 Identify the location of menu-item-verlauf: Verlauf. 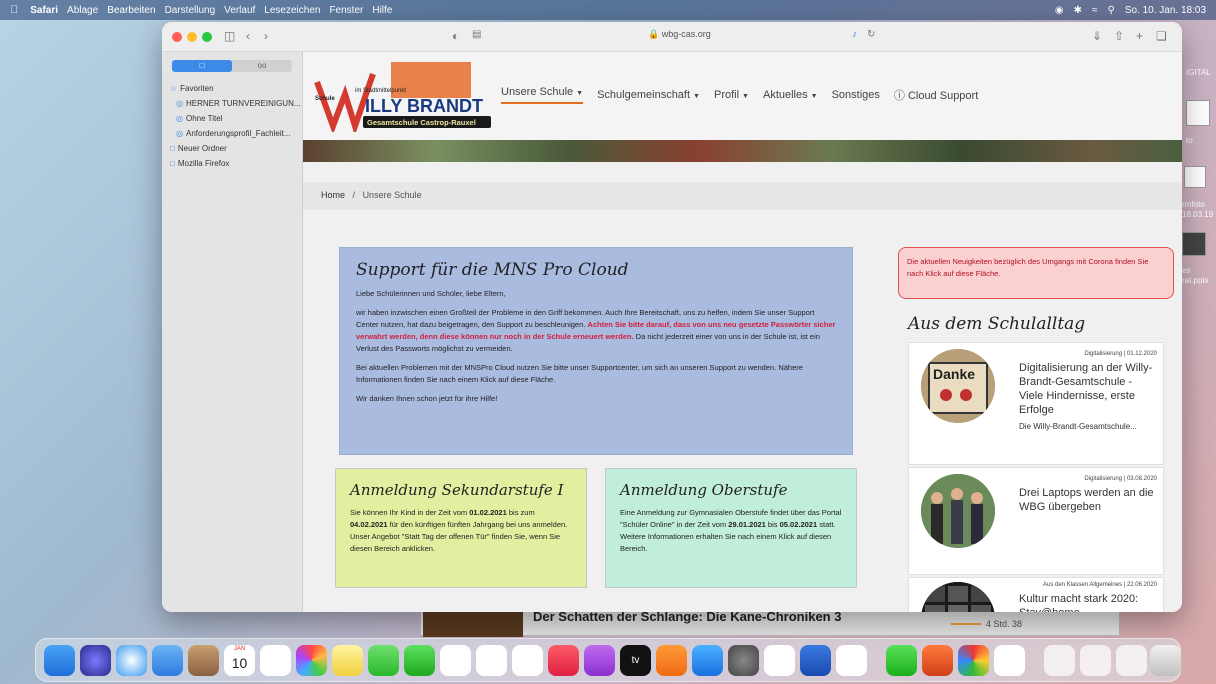
(239, 10).